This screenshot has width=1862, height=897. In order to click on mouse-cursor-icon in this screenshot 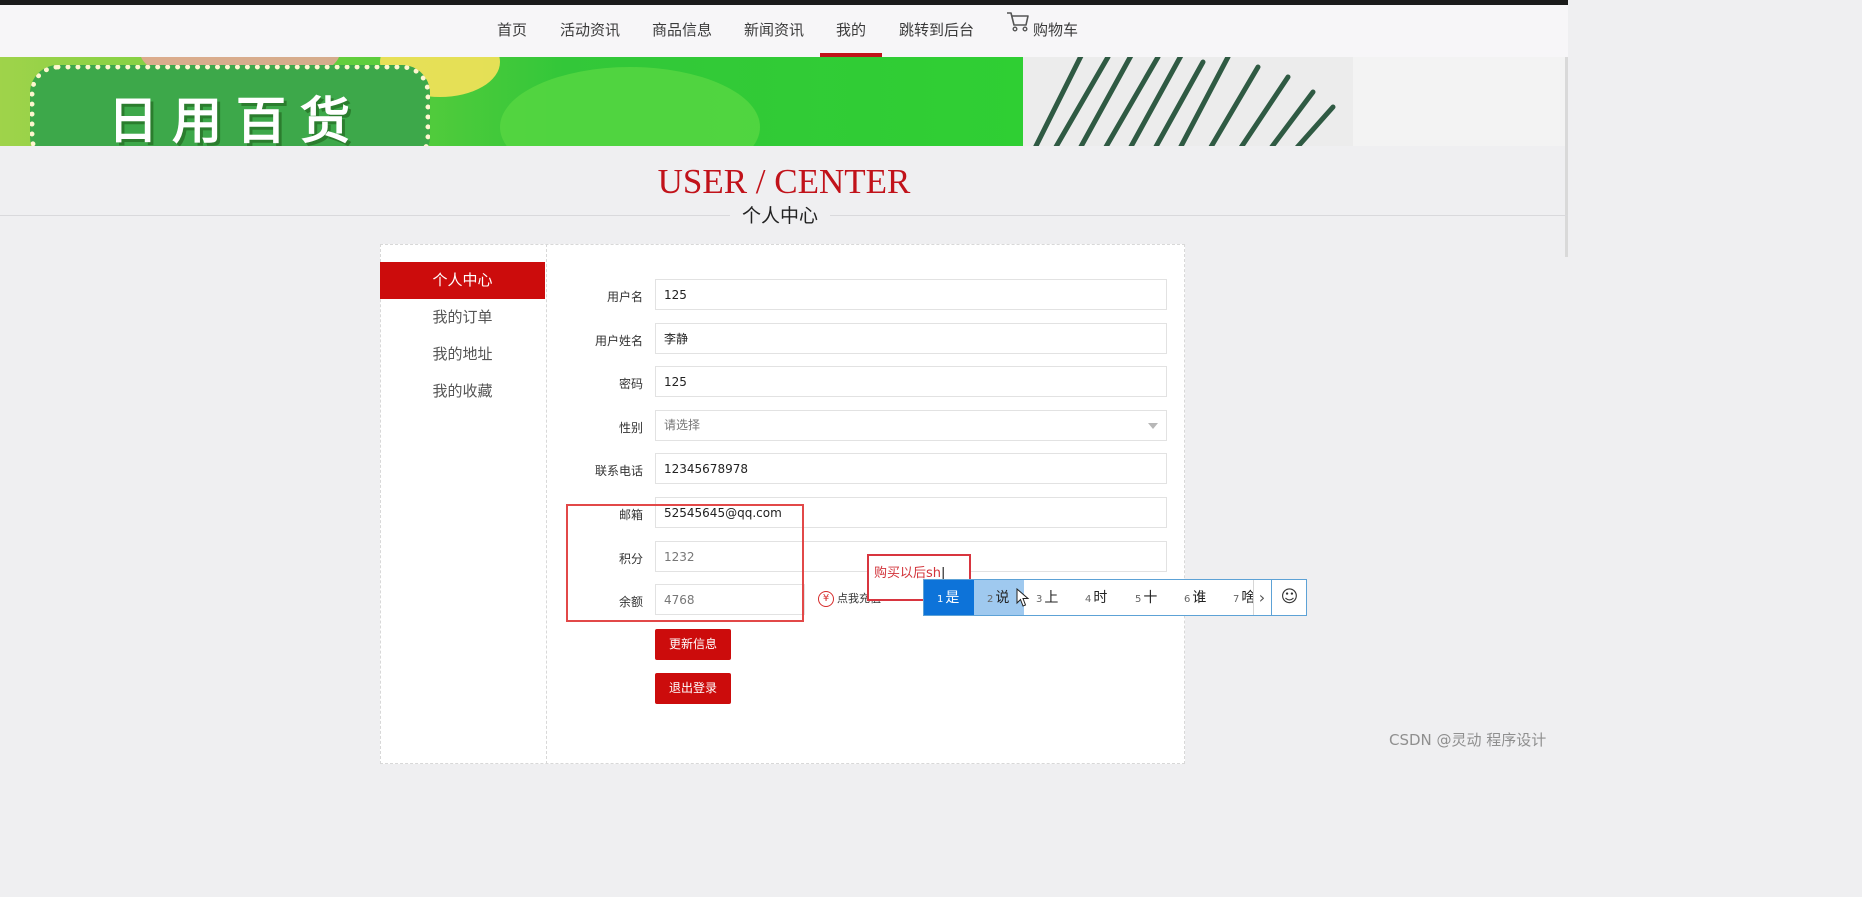, I will do `click(1023, 597)`.